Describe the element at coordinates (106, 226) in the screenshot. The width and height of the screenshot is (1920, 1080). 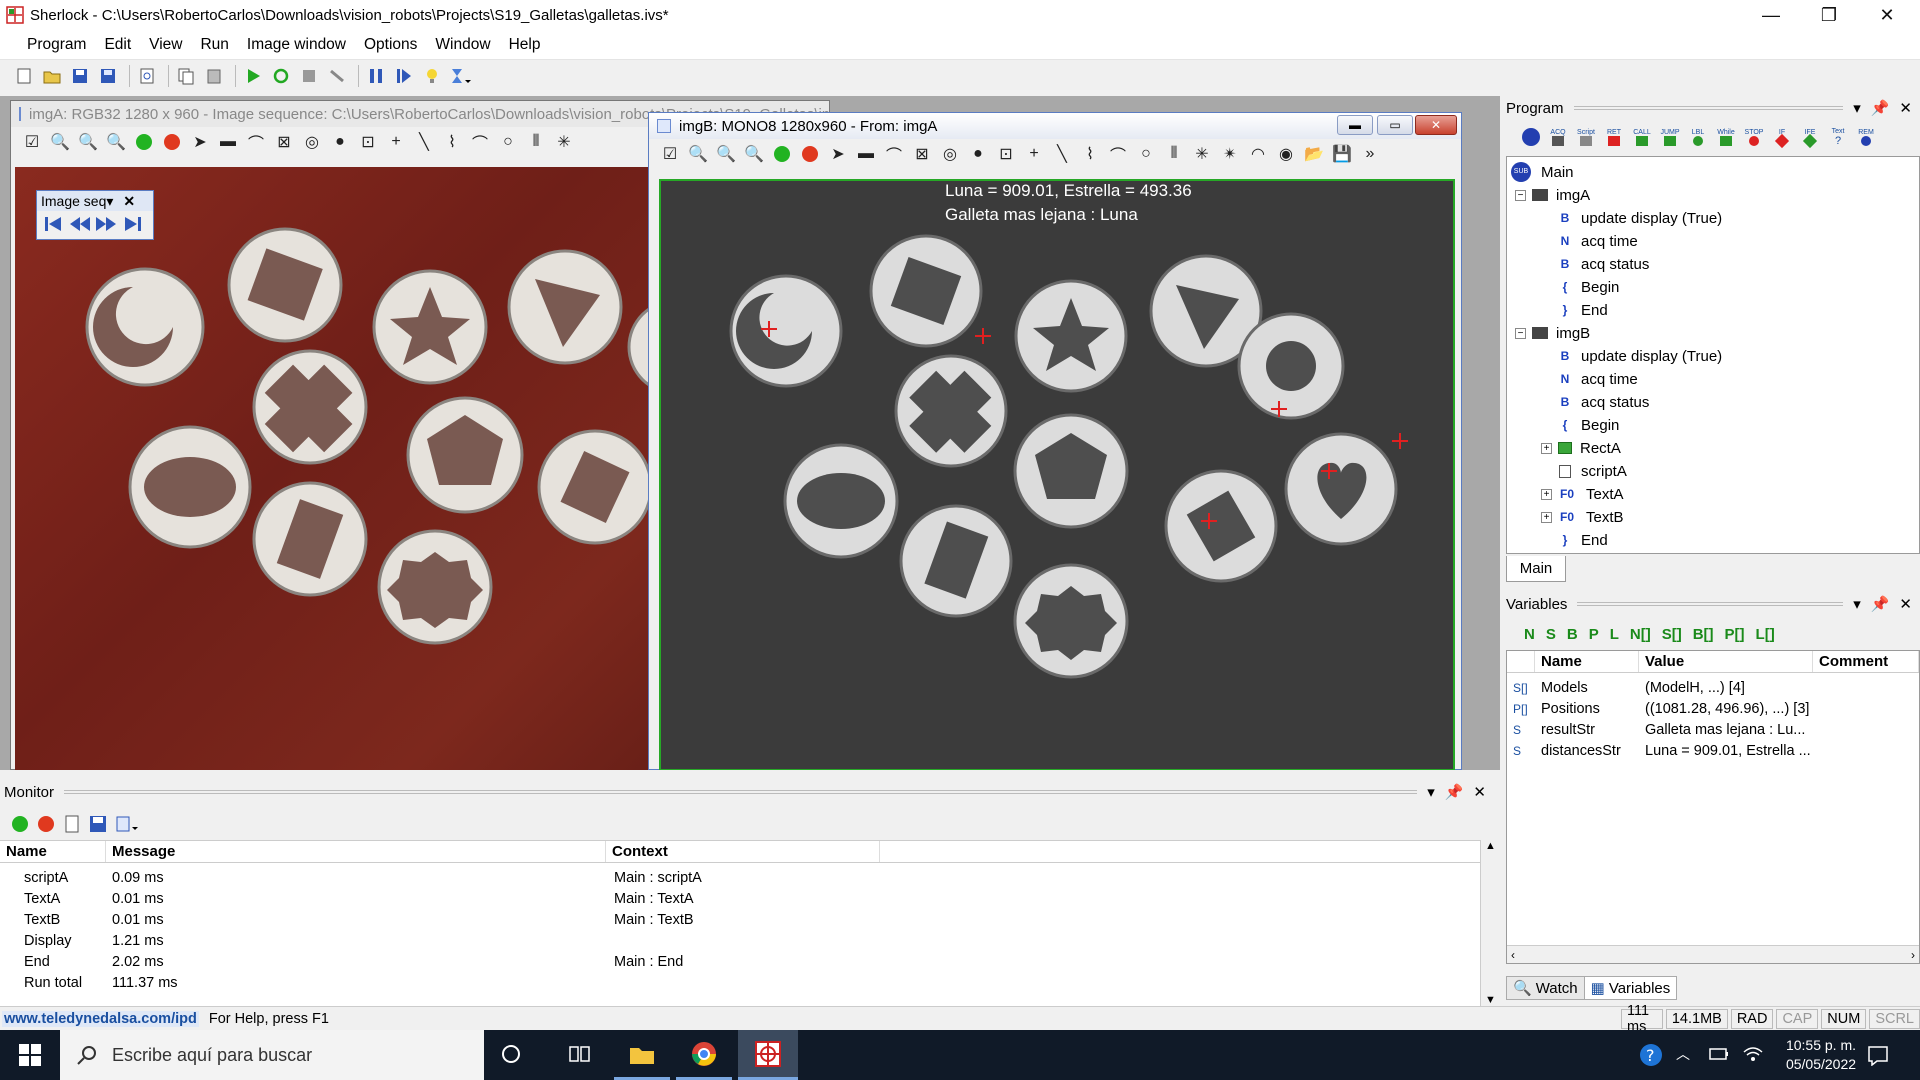
I see `next-frame-icon` at that location.